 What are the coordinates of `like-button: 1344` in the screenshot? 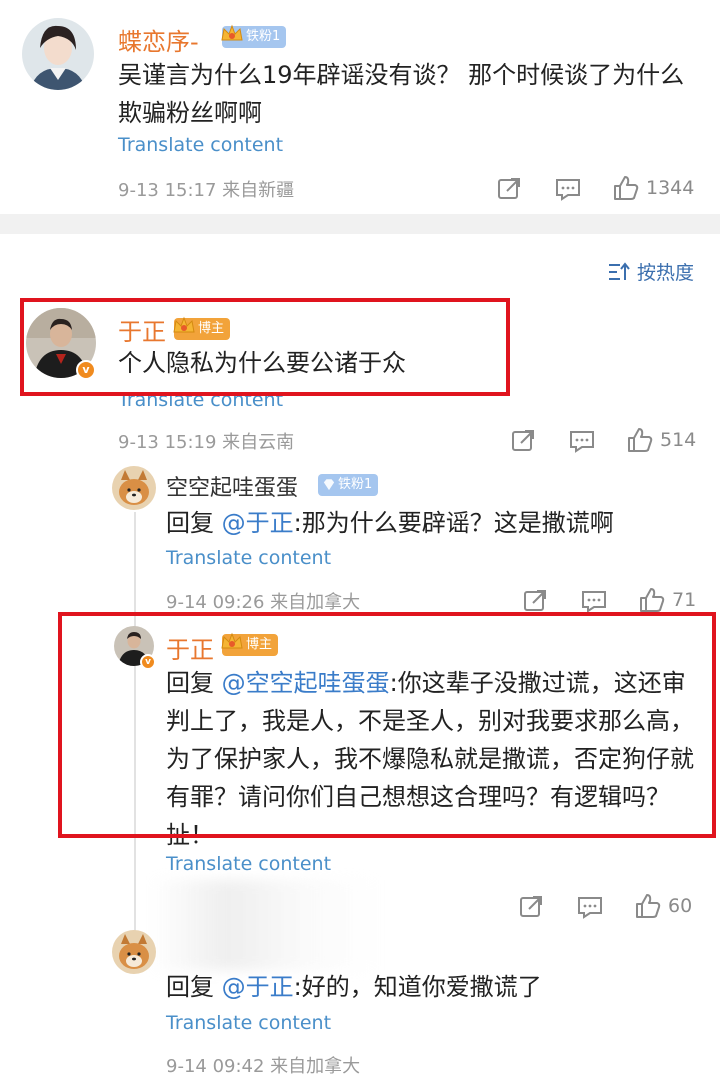 It's located at (653, 188).